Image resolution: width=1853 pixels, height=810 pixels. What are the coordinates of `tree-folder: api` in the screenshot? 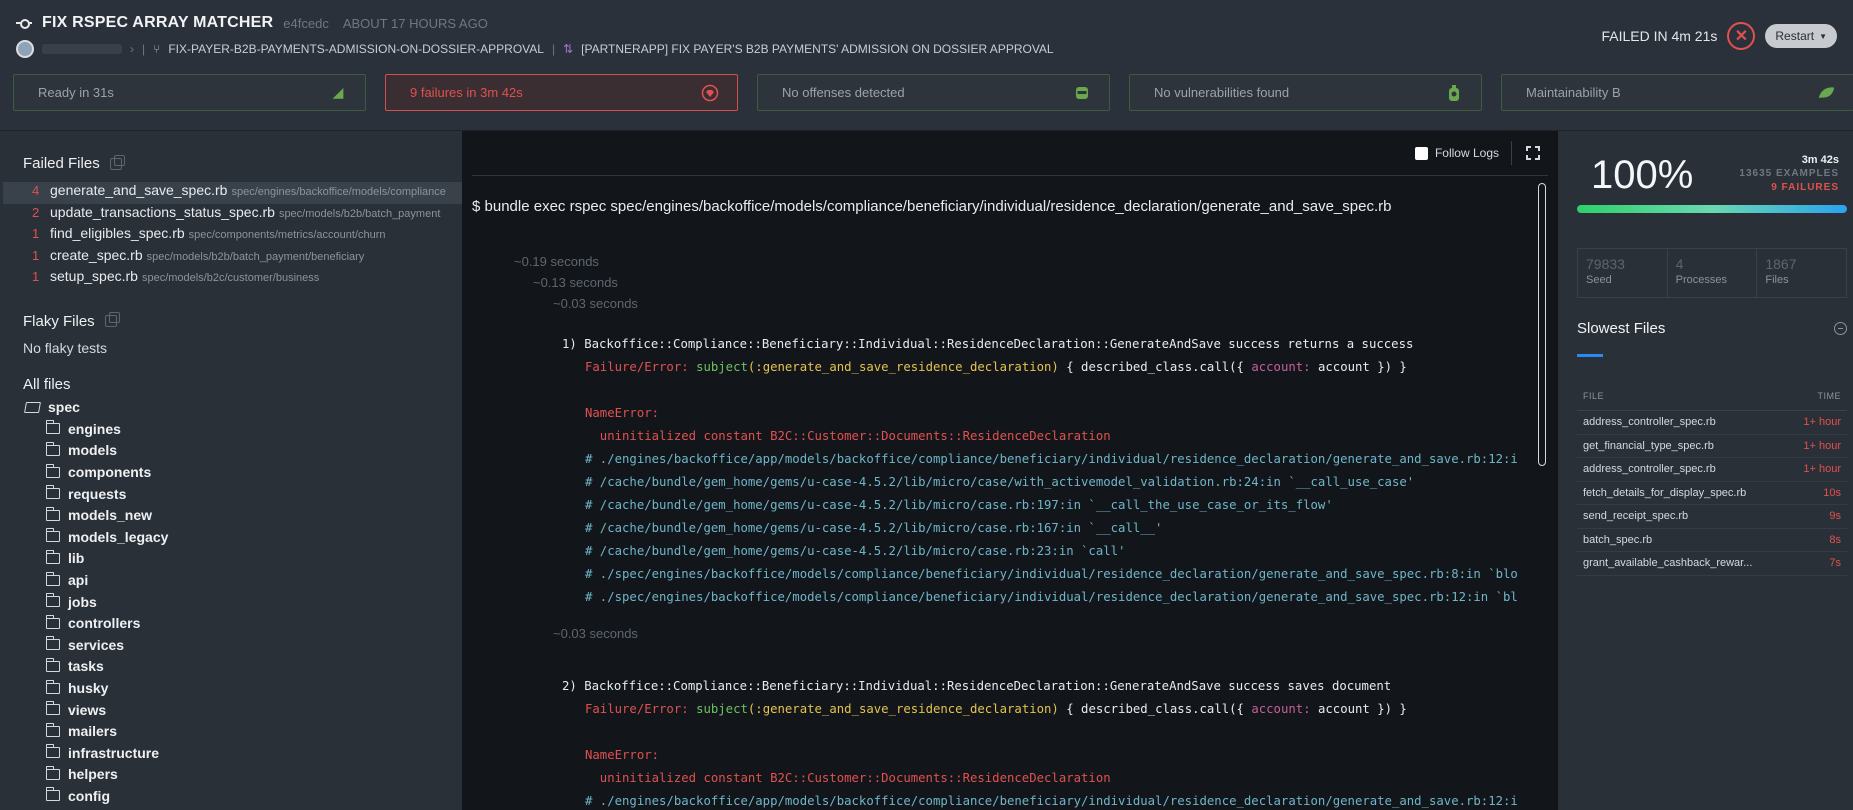 It's located at (231, 580).